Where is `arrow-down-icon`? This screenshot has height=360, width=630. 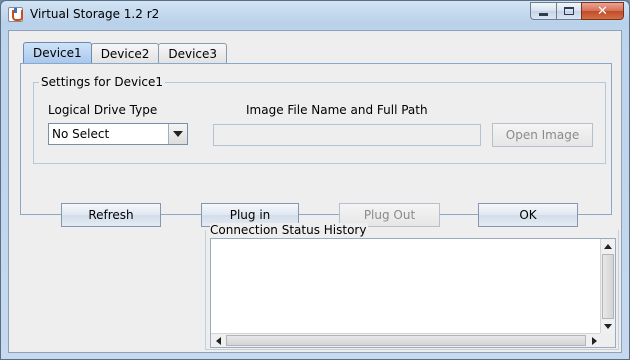 arrow-down-icon is located at coordinates (608, 326).